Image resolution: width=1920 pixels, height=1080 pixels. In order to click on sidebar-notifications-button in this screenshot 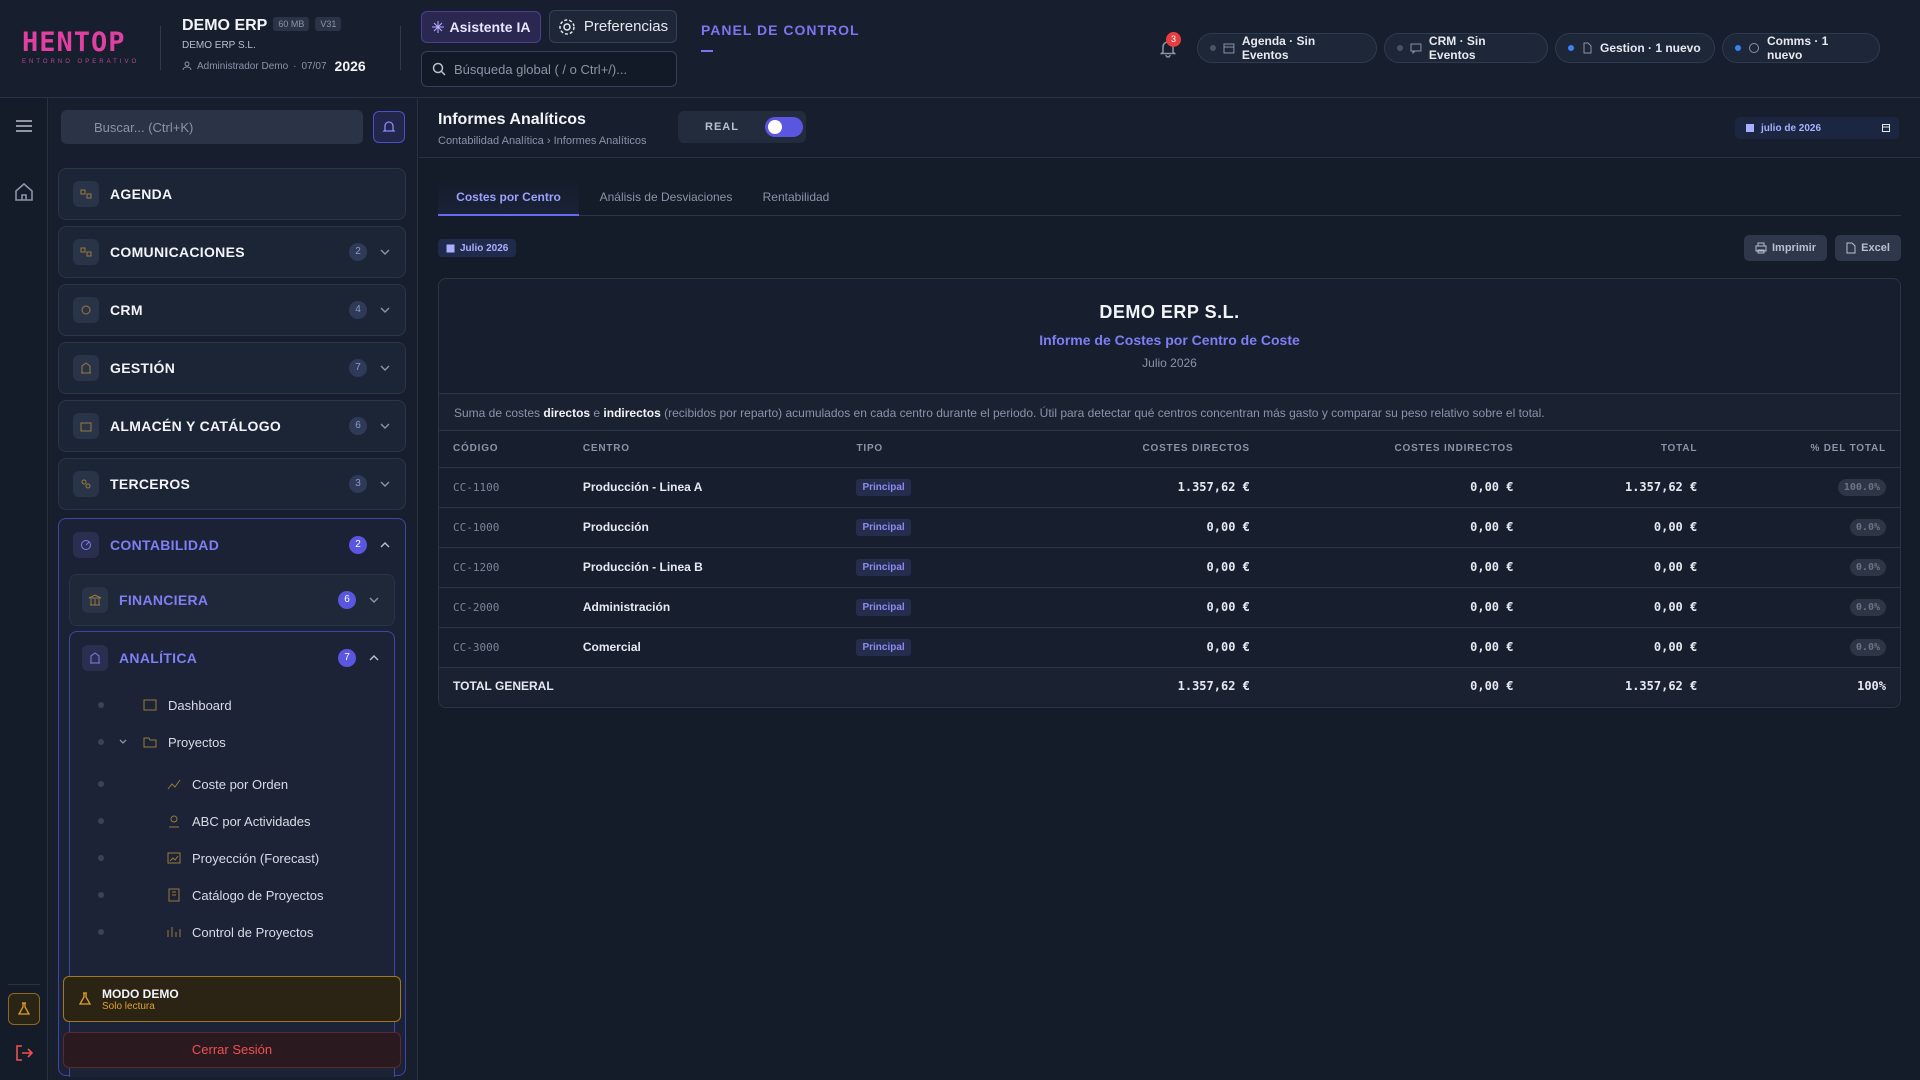, I will do `click(389, 127)`.